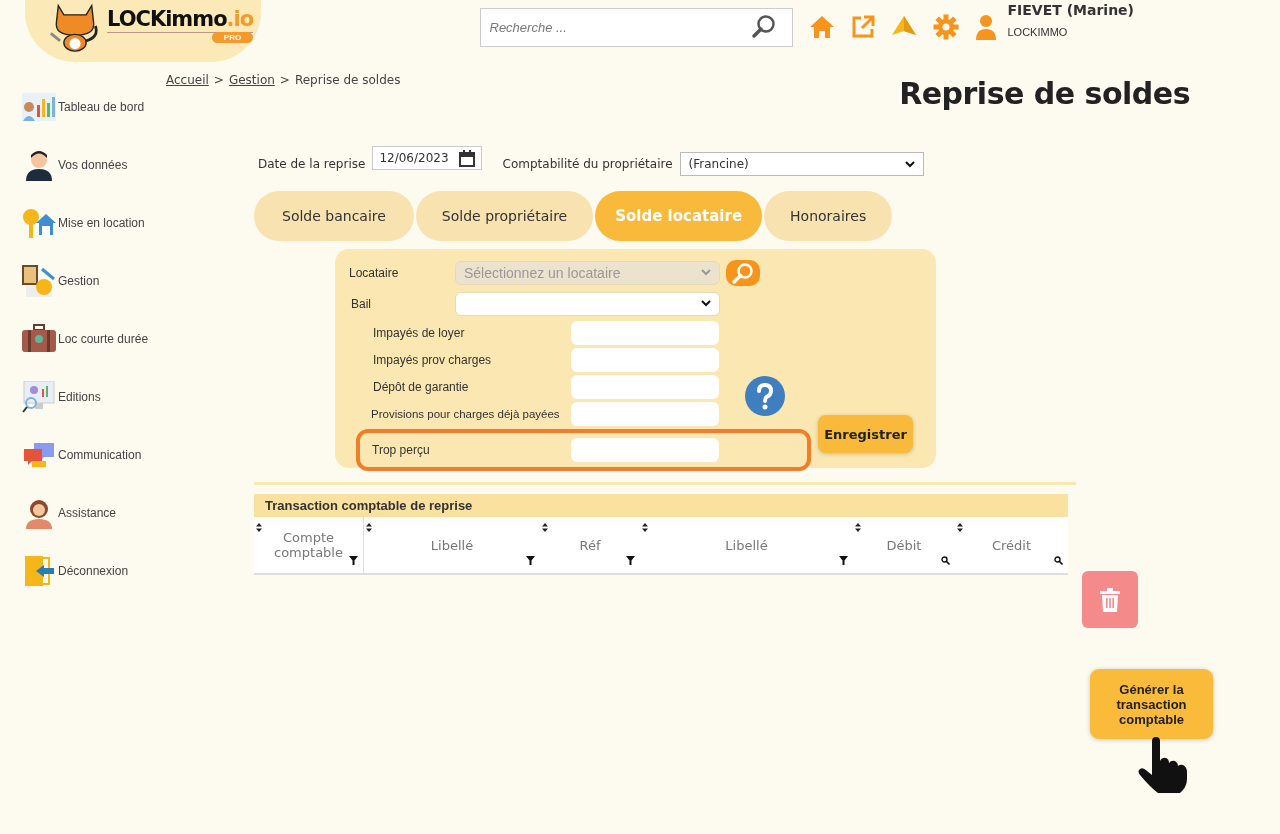  What do you see at coordinates (801, 164) in the screenshot?
I see `owner-account-select: (Francine)` at bounding box center [801, 164].